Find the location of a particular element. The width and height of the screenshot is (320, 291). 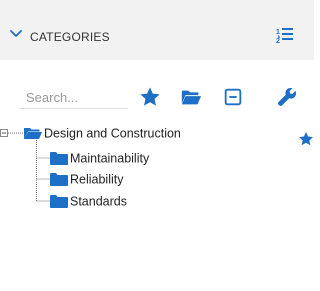

star-icon is located at coordinates (150, 97).